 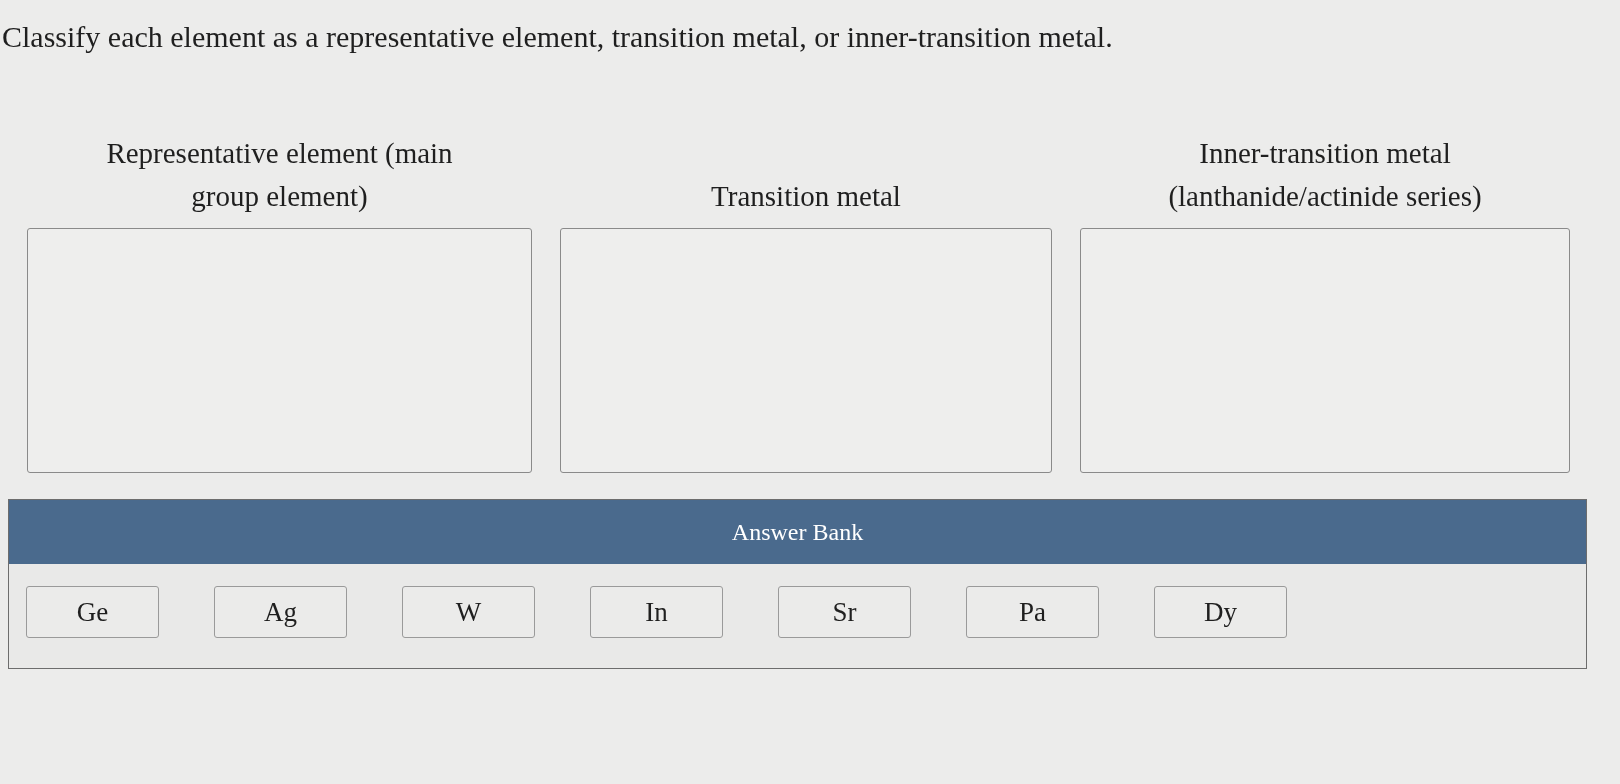 What do you see at coordinates (279, 175) in the screenshot?
I see `category-heading: Representative element (main group element)` at bounding box center [279, 175].